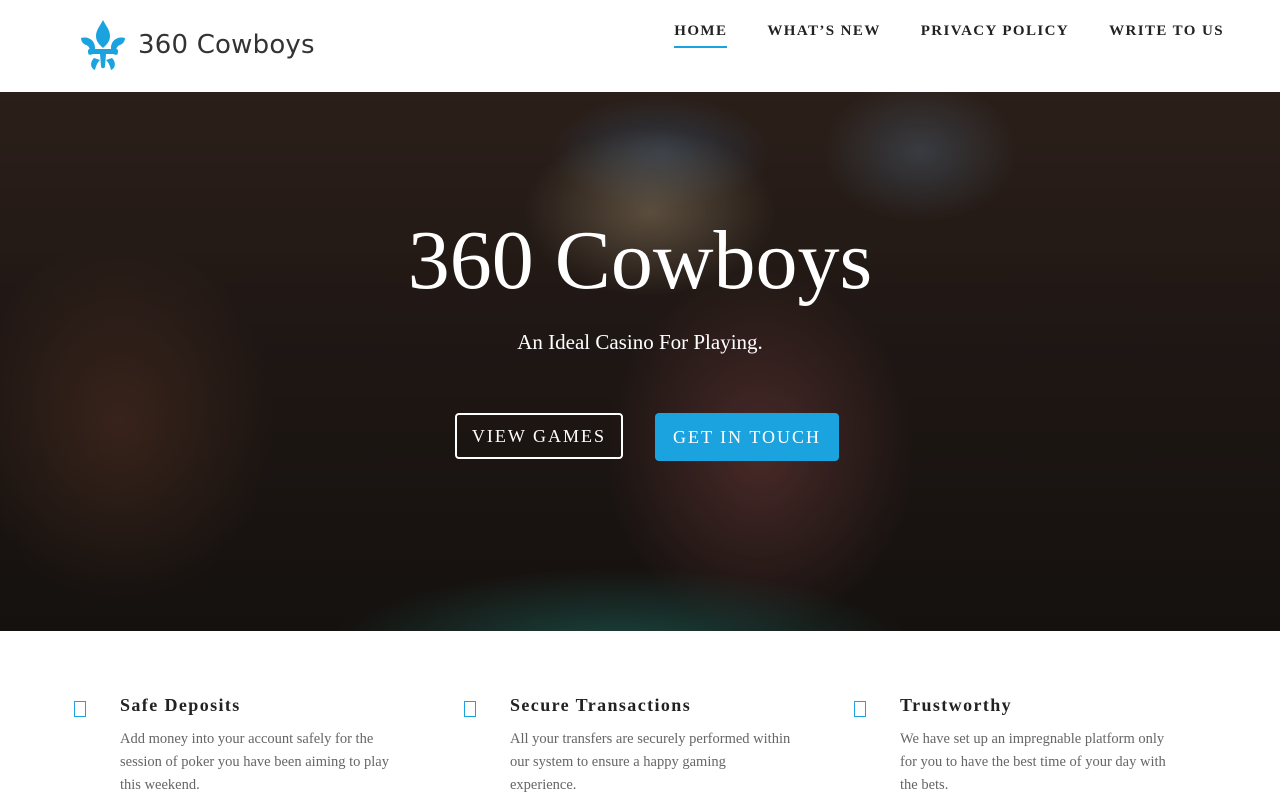 The height and width of the screenshot is (800, 1280). What do you see at coordinates (701, 35) in the screenshot?
I see `nav-home: HOME` at bounding box center [701, 35].